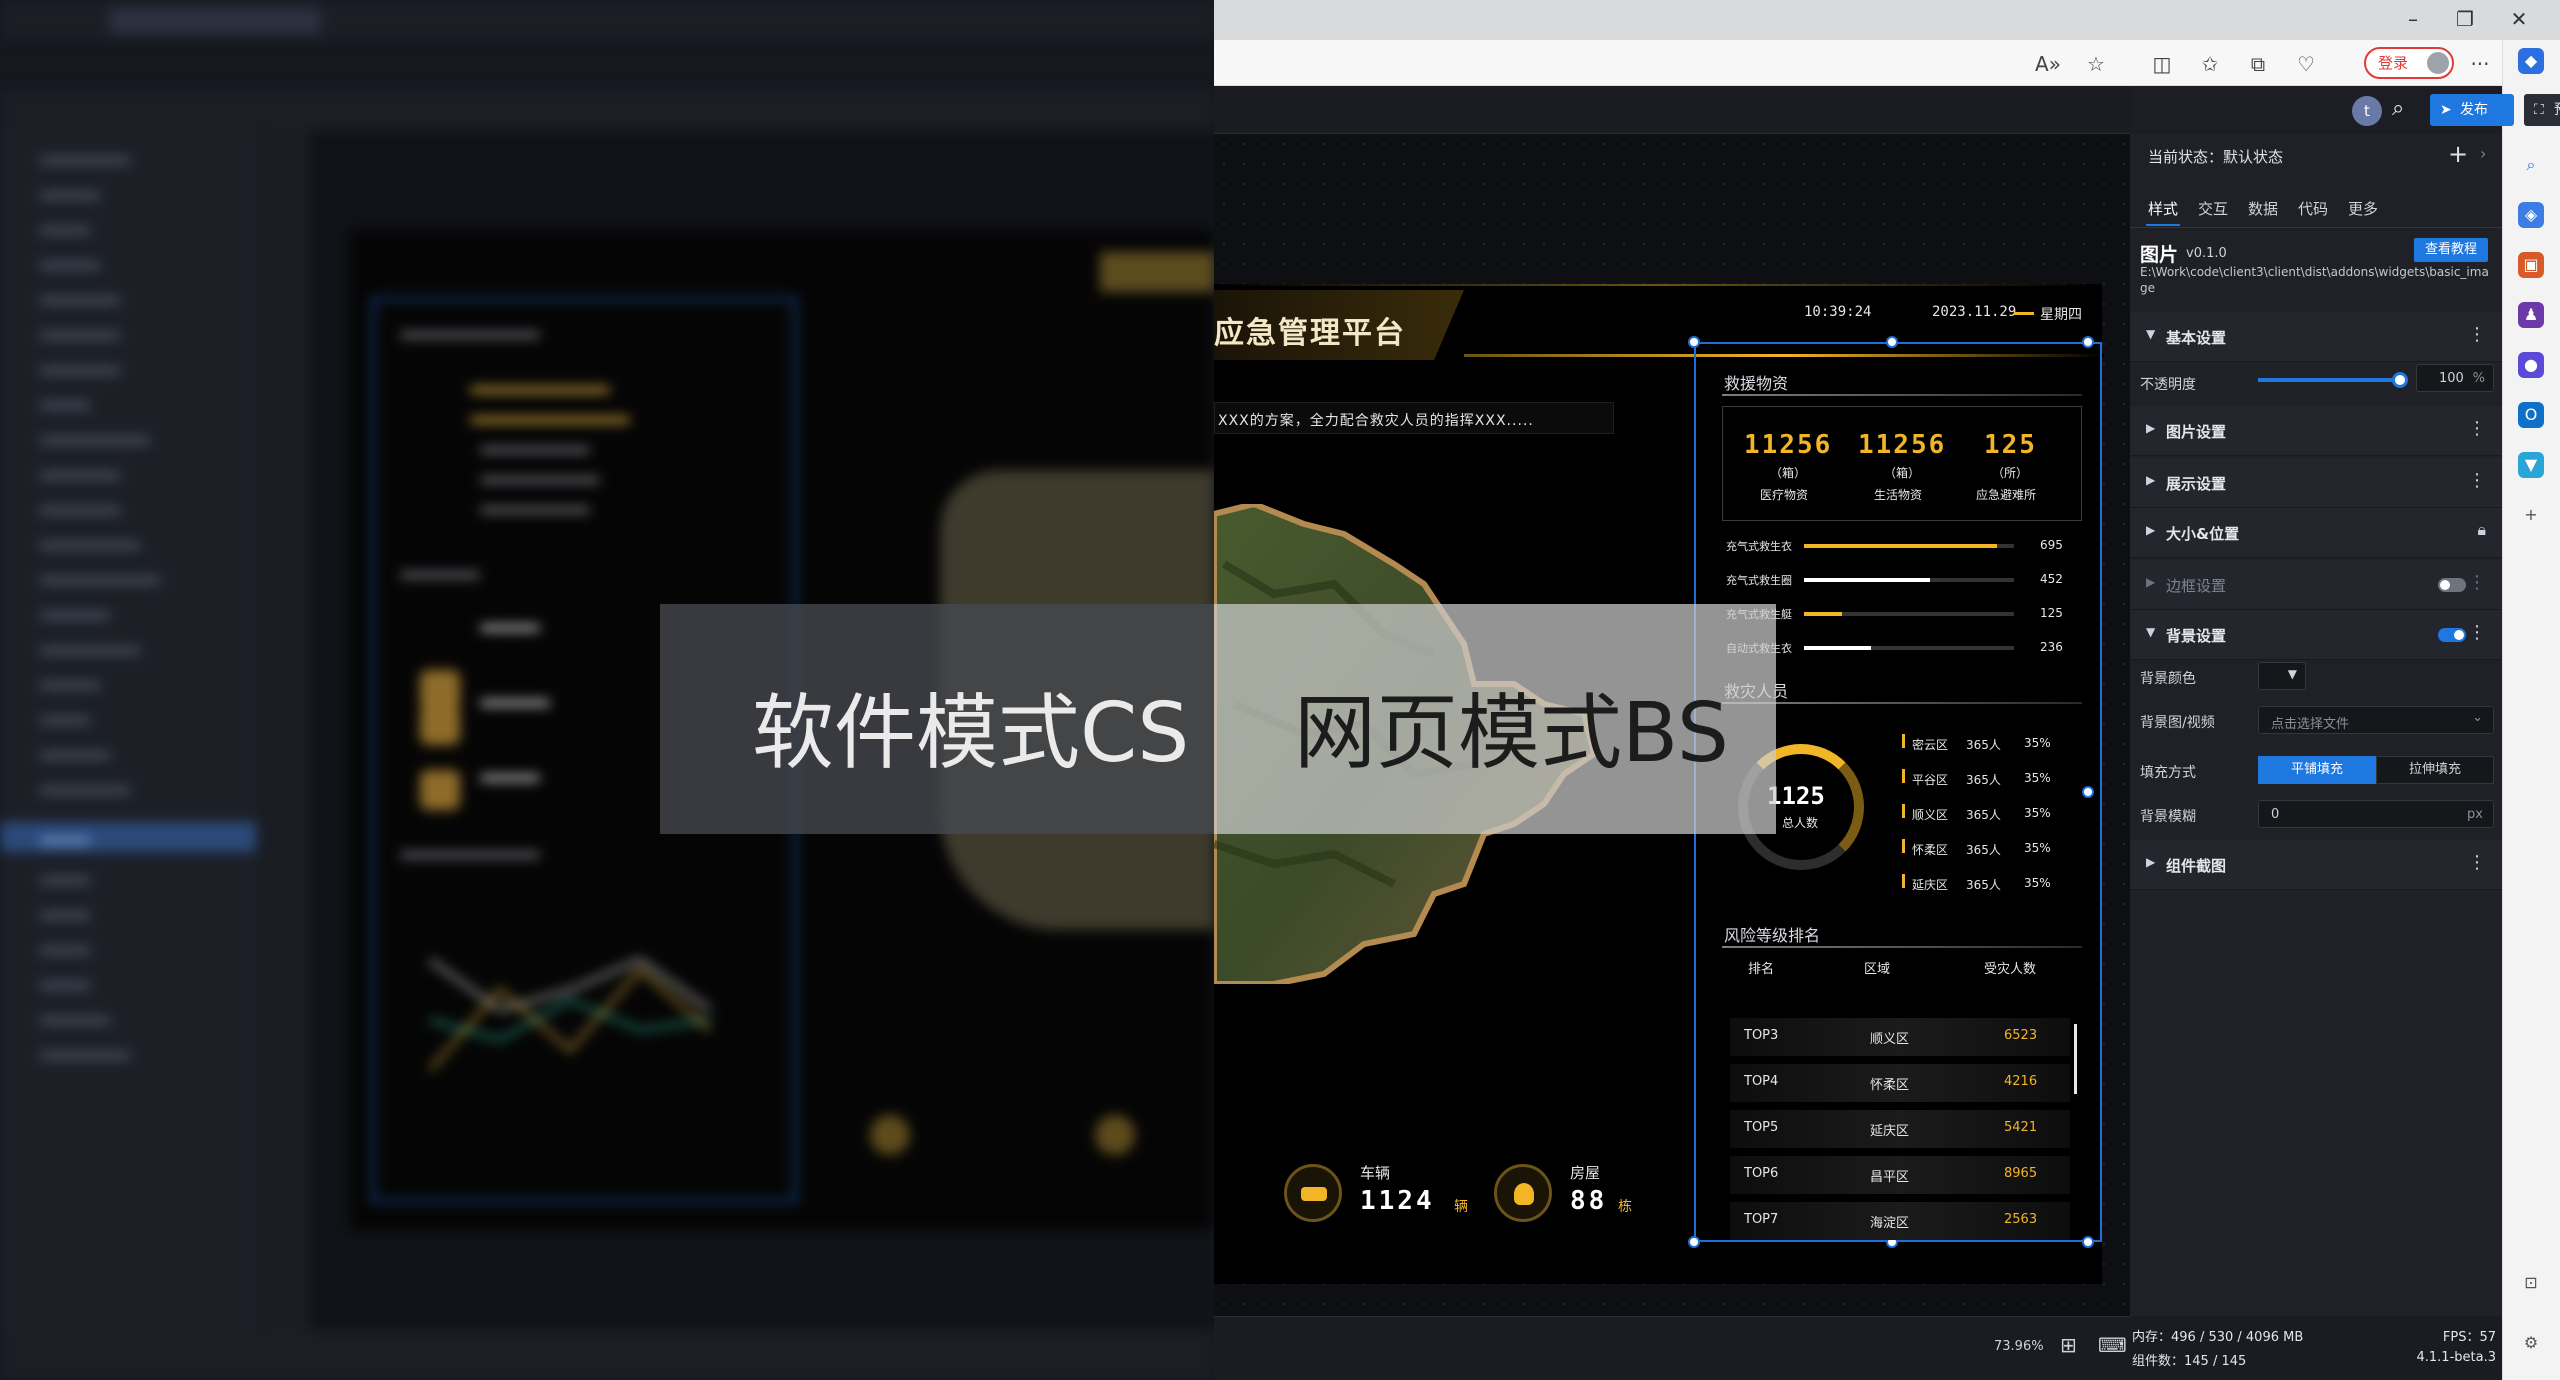 The image size is (2560, 1380). I want to click on background-toggle, so click(2452, 635).